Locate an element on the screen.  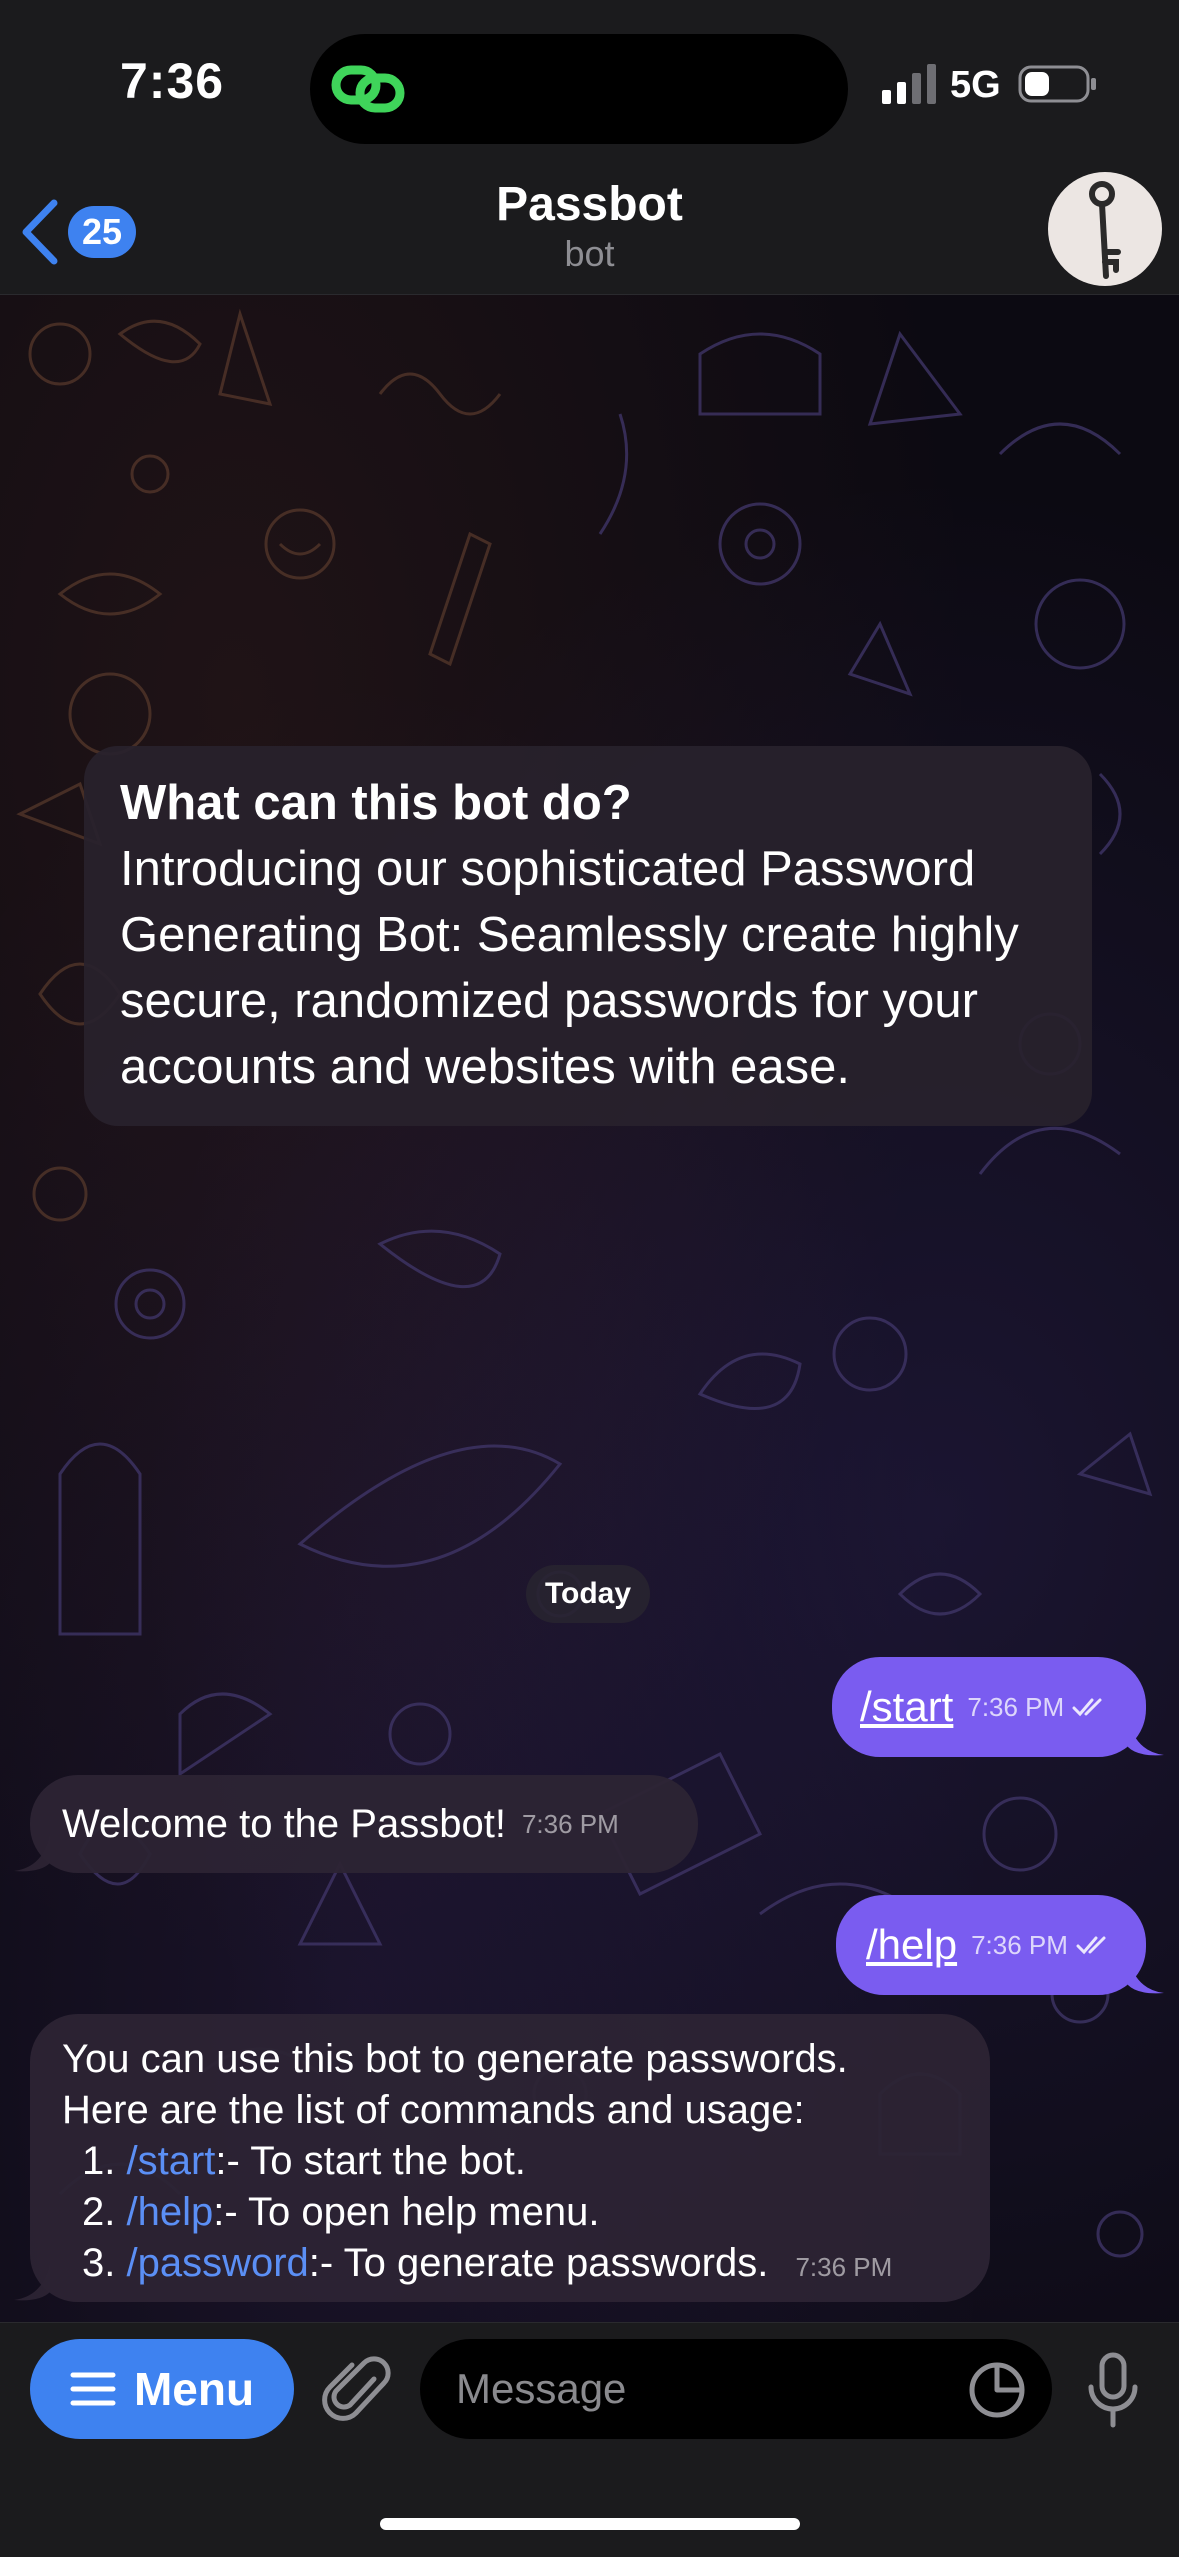
battery-icon is located at coordinates (1057, 84).